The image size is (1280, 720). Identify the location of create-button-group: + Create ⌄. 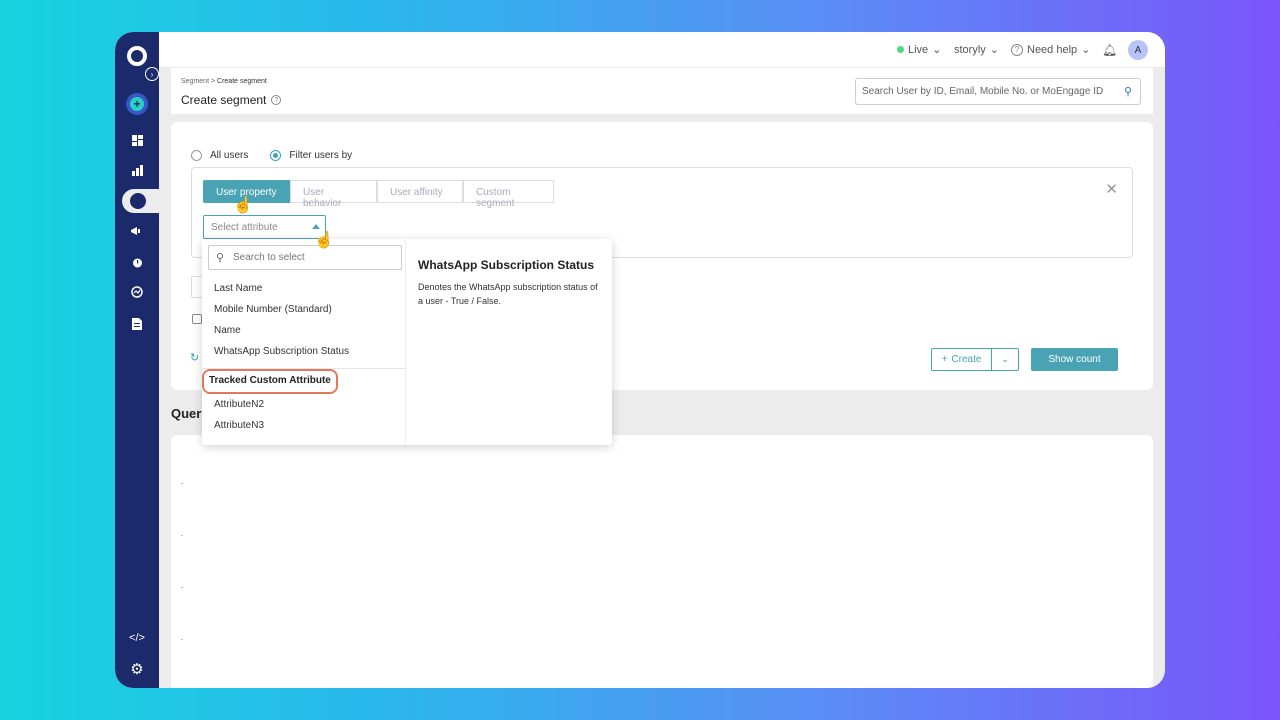
(975, 359).